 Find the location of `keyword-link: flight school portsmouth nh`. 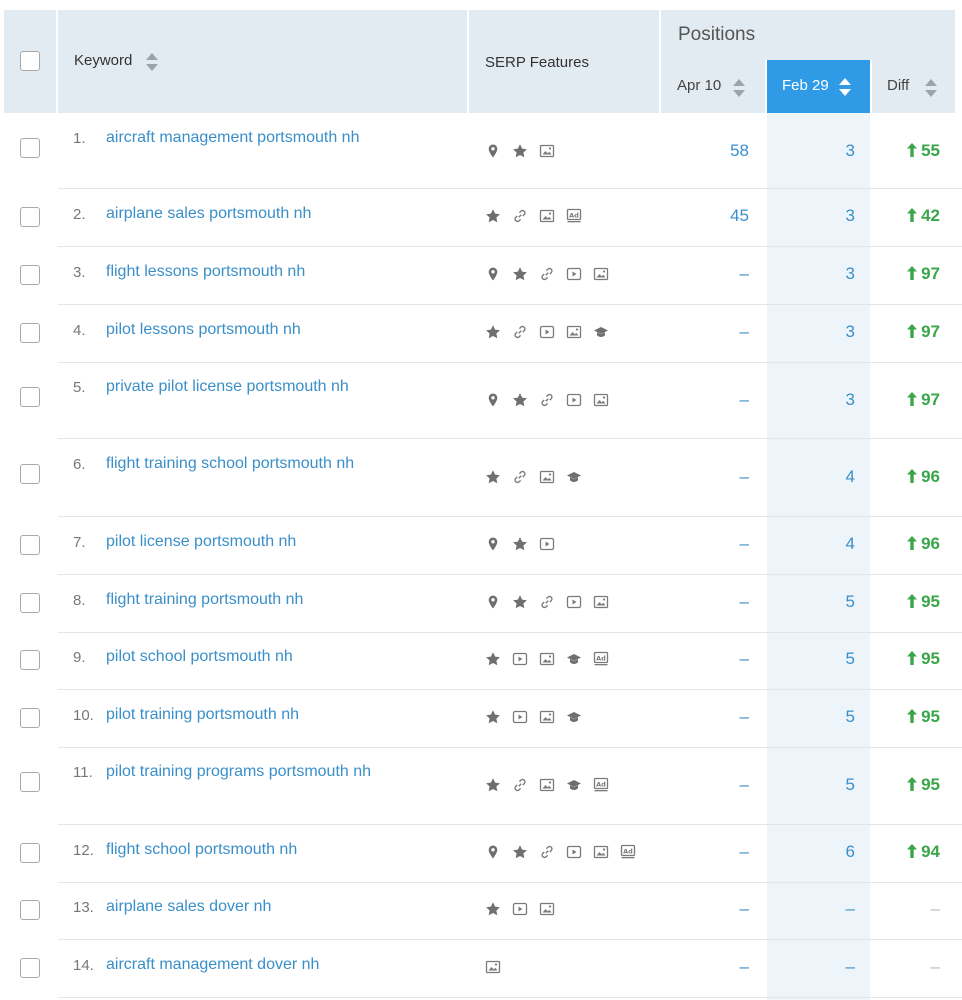

keyword-link: flight school portsmouth nh is located at coordinates (201, 850).